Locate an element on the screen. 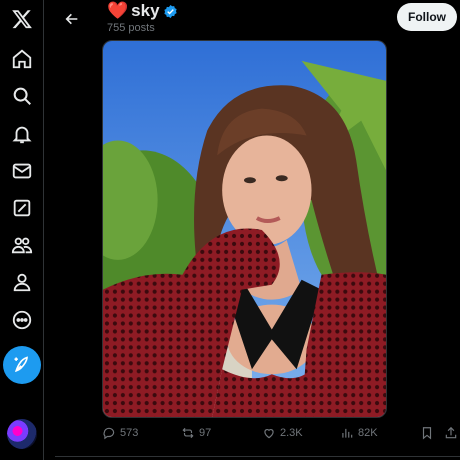  more-icon is located at coordinates (22, 320).